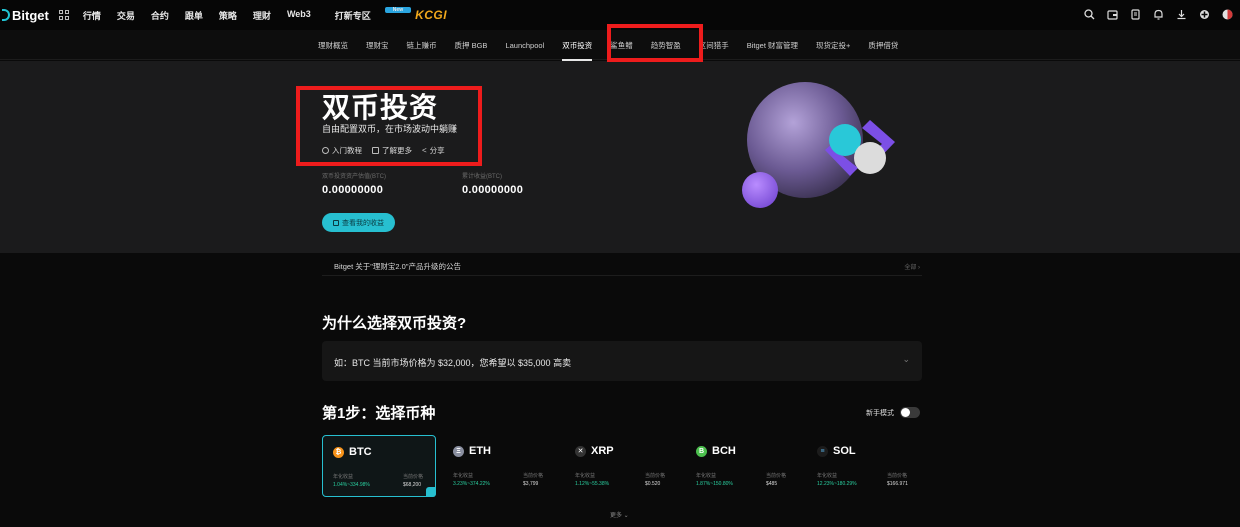 This screenshot has width=1240, height=527. What do you see at coordinates (910, 412) in the screenshot?
I see `newbie-mode-switch` at bounding box center [910, 412].